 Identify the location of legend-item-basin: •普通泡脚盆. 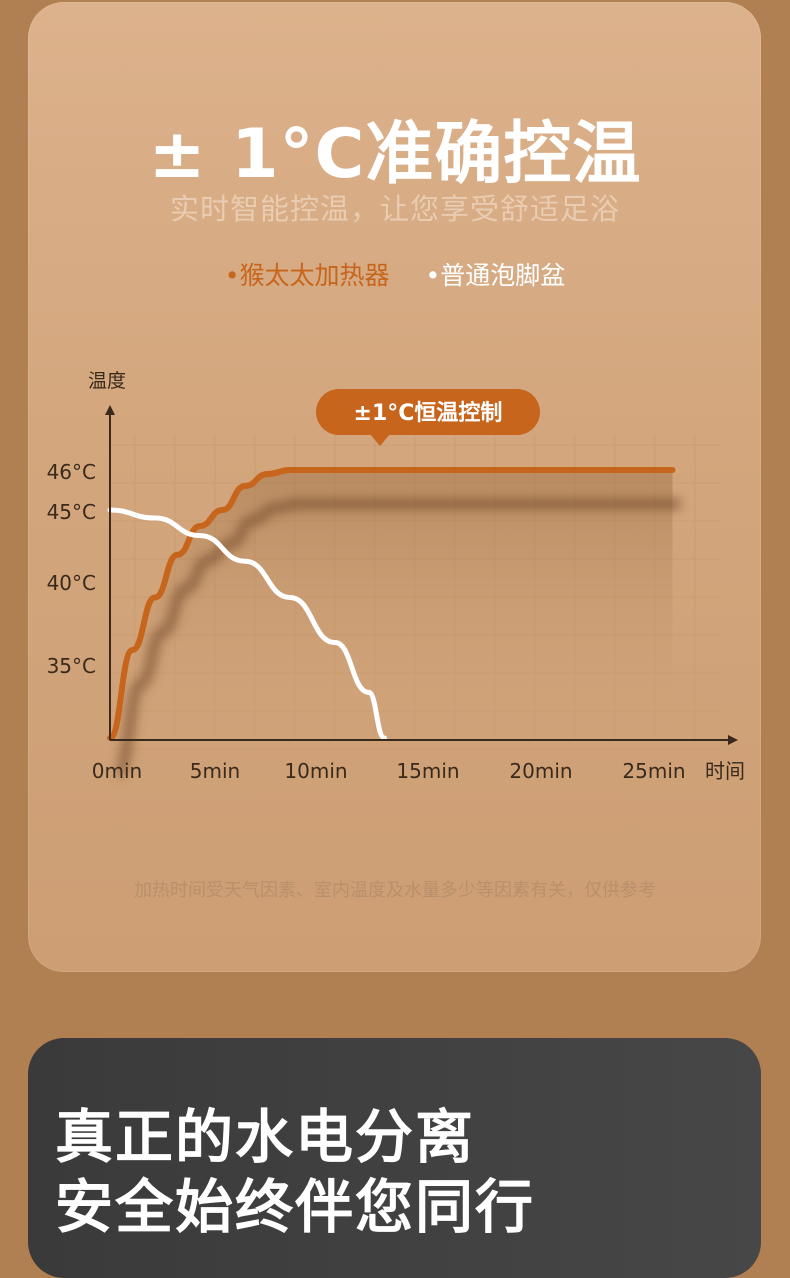
(495, 275).